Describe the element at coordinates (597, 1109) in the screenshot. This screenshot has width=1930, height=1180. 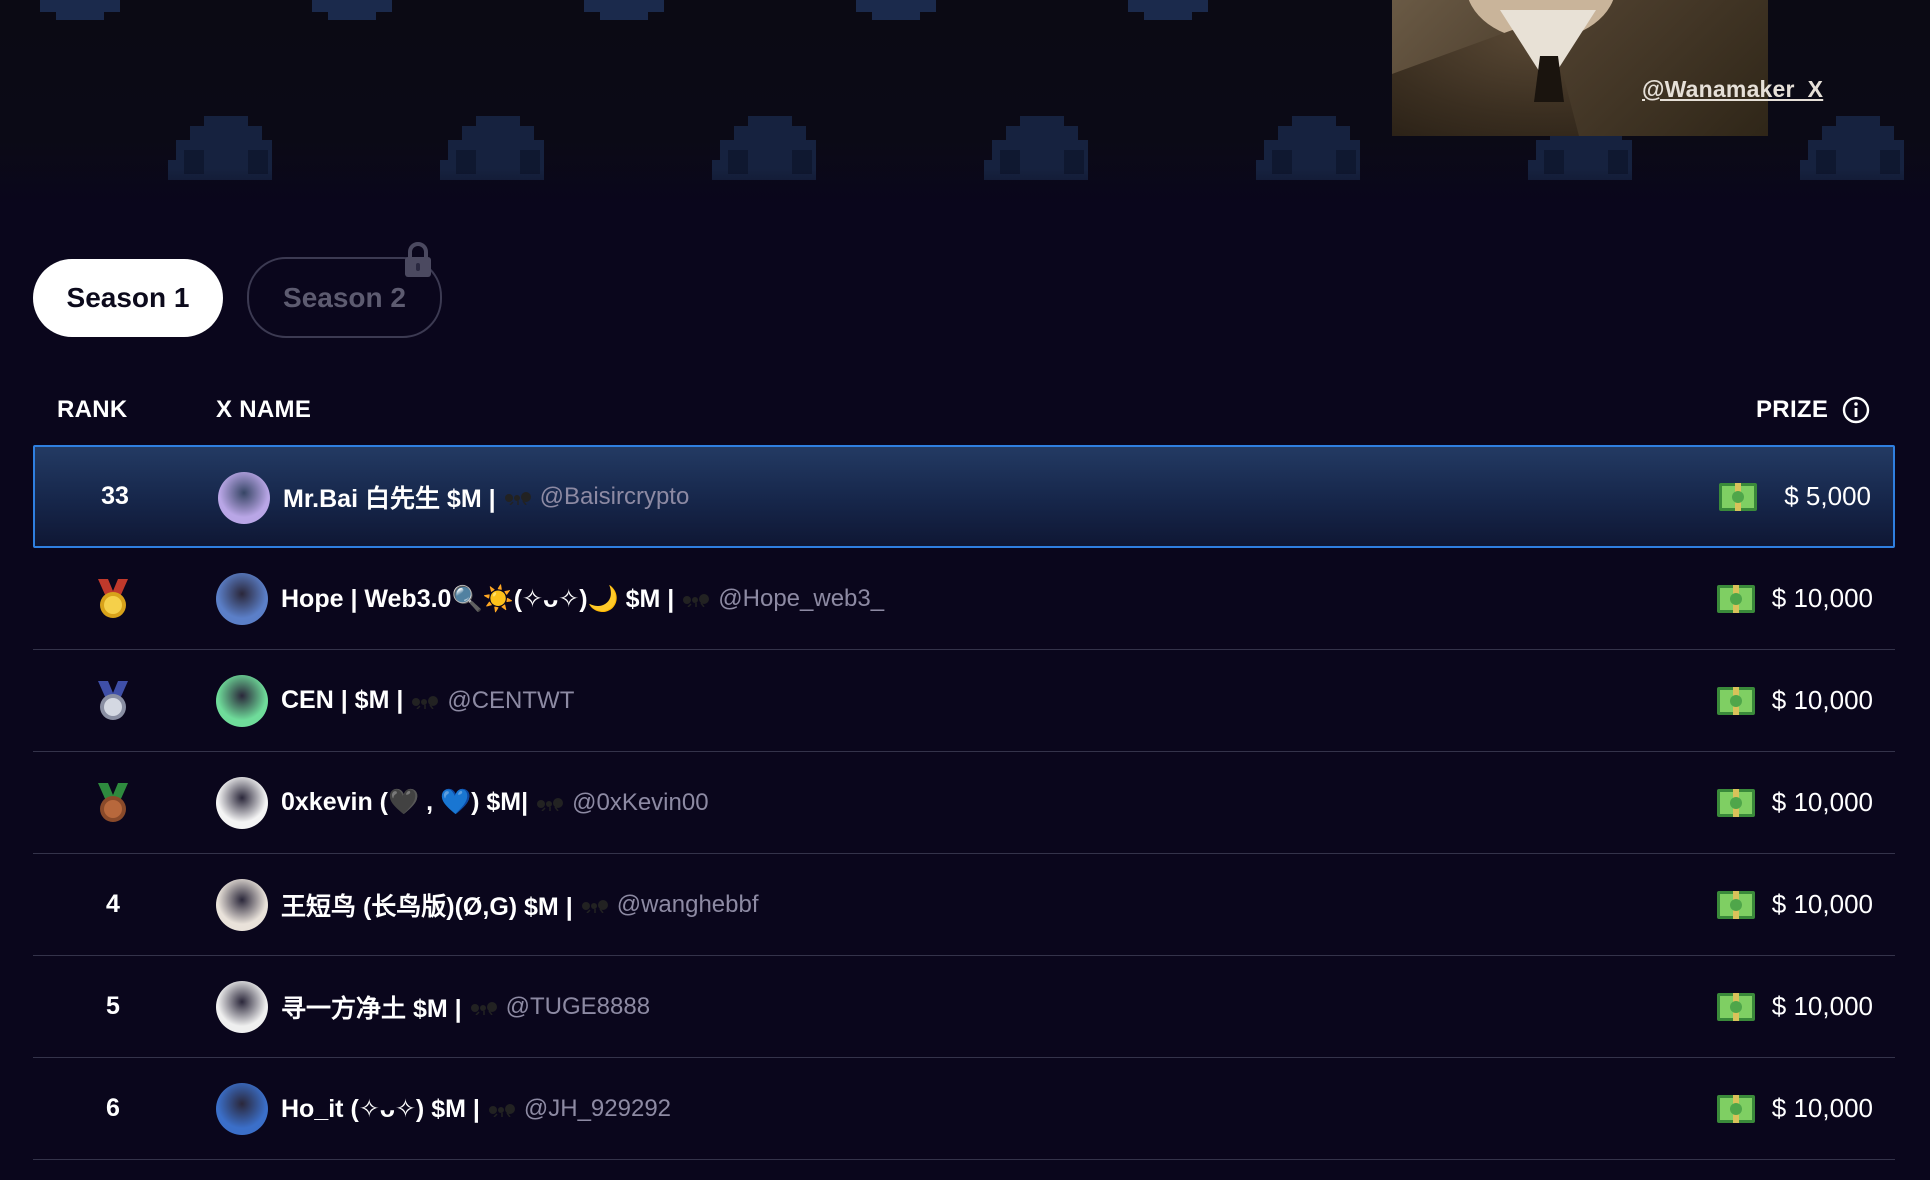
I see `x-handle: @JH_929292` at that location.